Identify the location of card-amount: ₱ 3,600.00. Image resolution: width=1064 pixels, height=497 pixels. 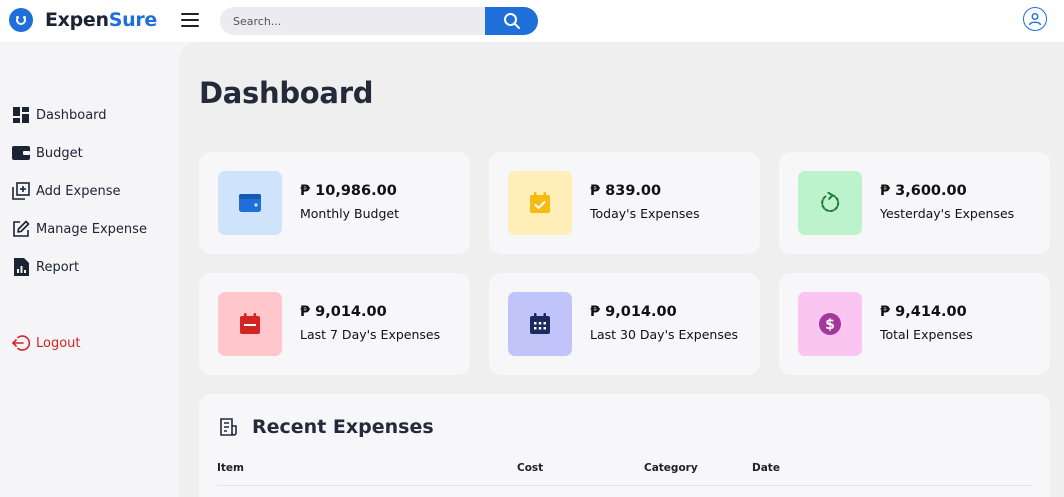
(923, 191).